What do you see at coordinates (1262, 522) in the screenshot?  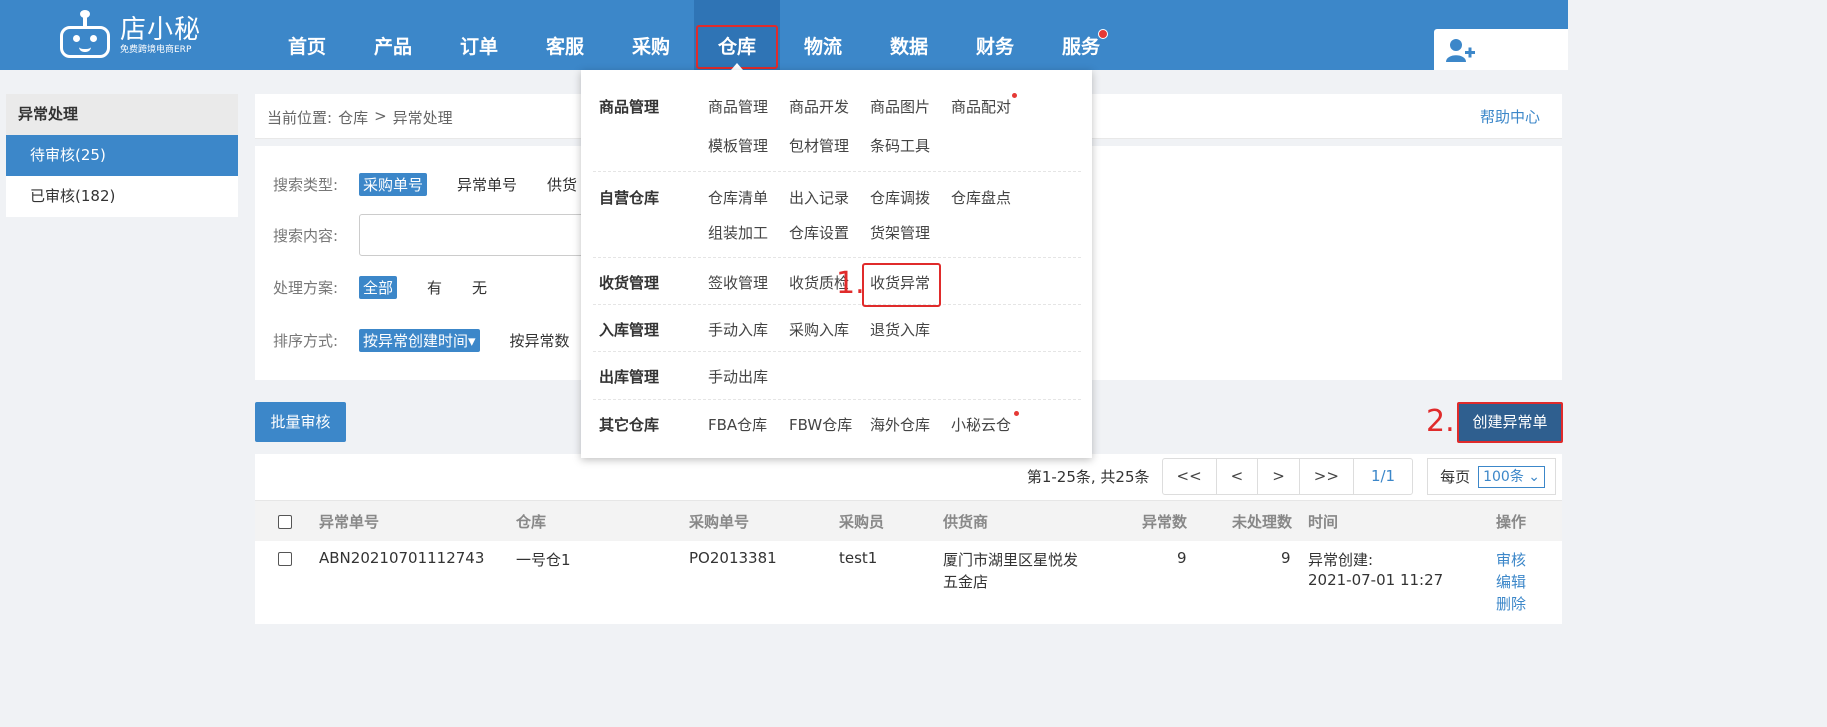 I see `col-unprocessed-count: 未处理数` at bounding box center [1262, 522].